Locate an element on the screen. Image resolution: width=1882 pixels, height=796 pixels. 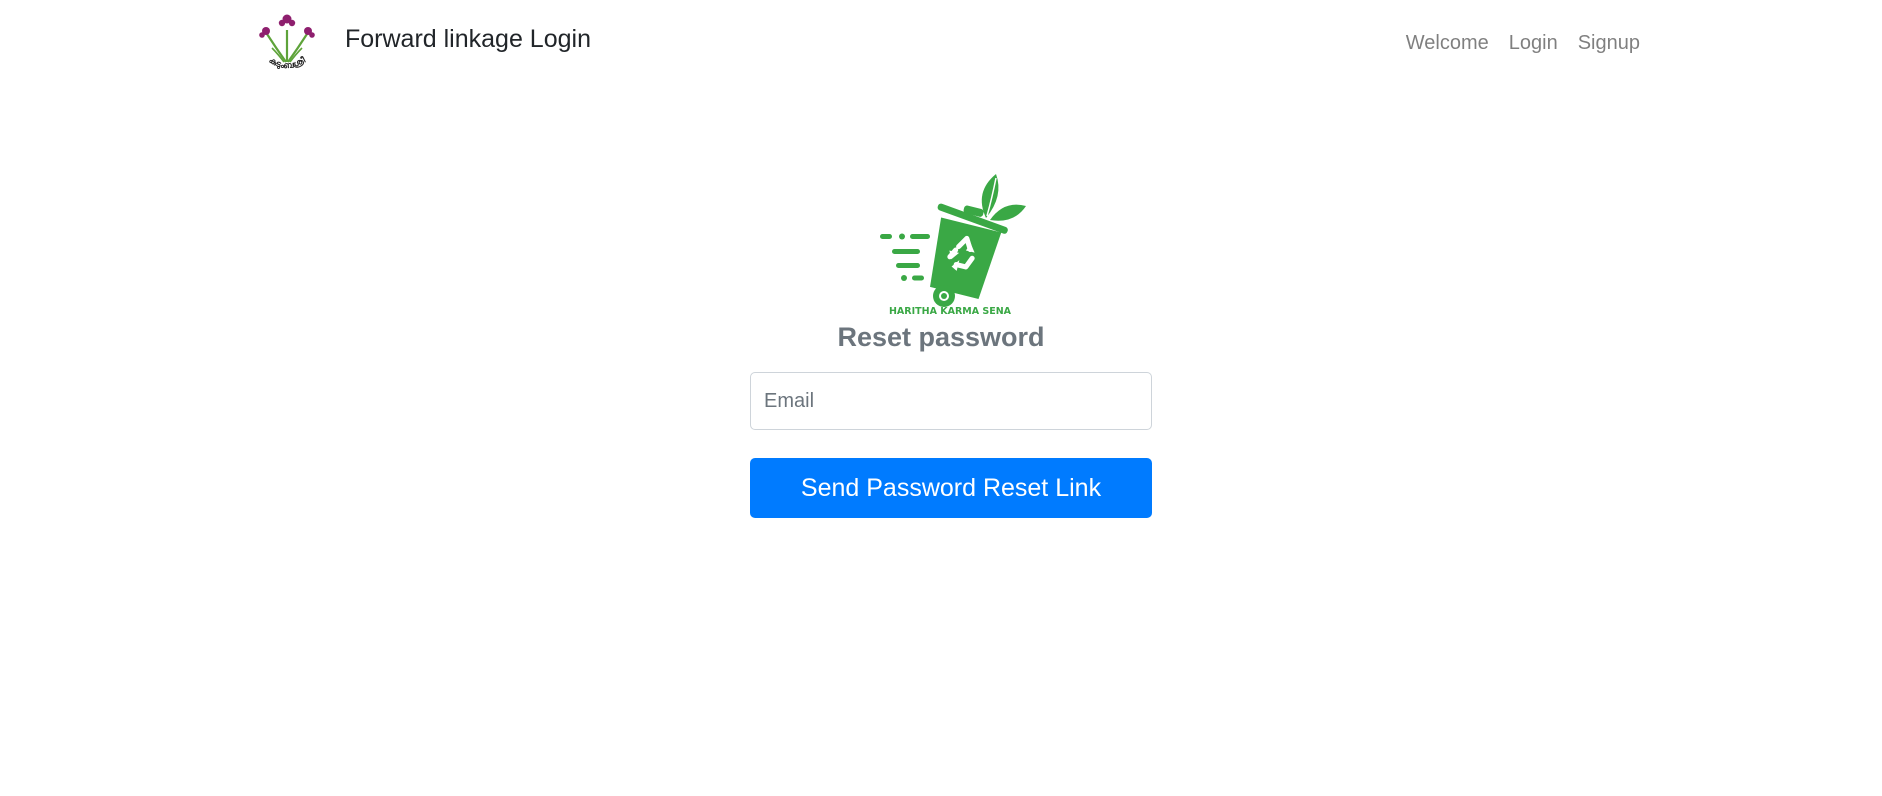
logo-caption: HARITHA KARMA SENA is located at coordinates (950, 311).